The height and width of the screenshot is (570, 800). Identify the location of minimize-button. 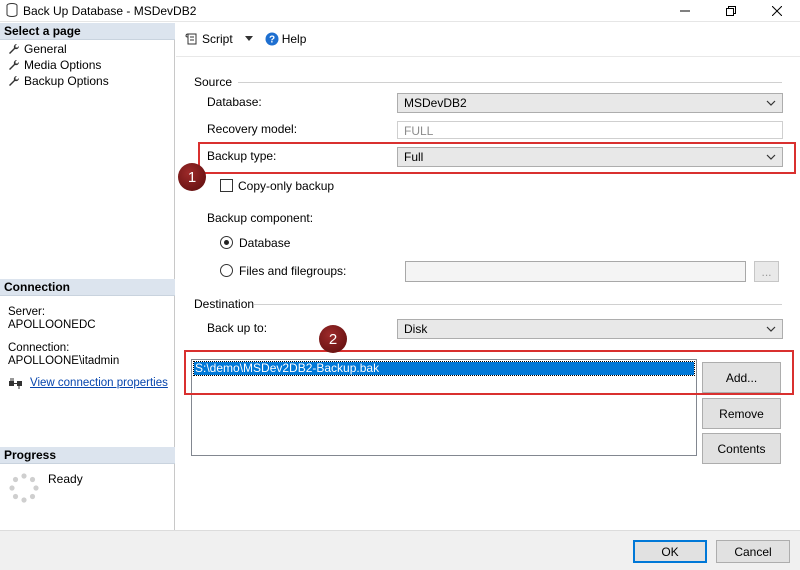
(685, 11).